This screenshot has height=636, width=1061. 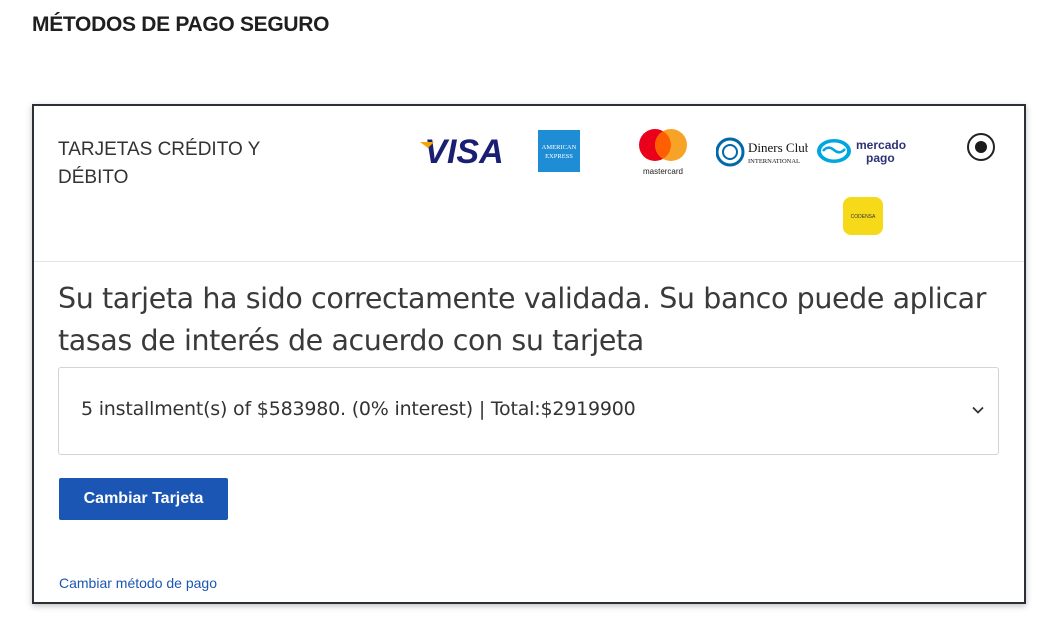 What do you see at coordinates (559, 147) in the screenshot?
I see `svg-text: AMERICAN` at bounding box center [559, 147].